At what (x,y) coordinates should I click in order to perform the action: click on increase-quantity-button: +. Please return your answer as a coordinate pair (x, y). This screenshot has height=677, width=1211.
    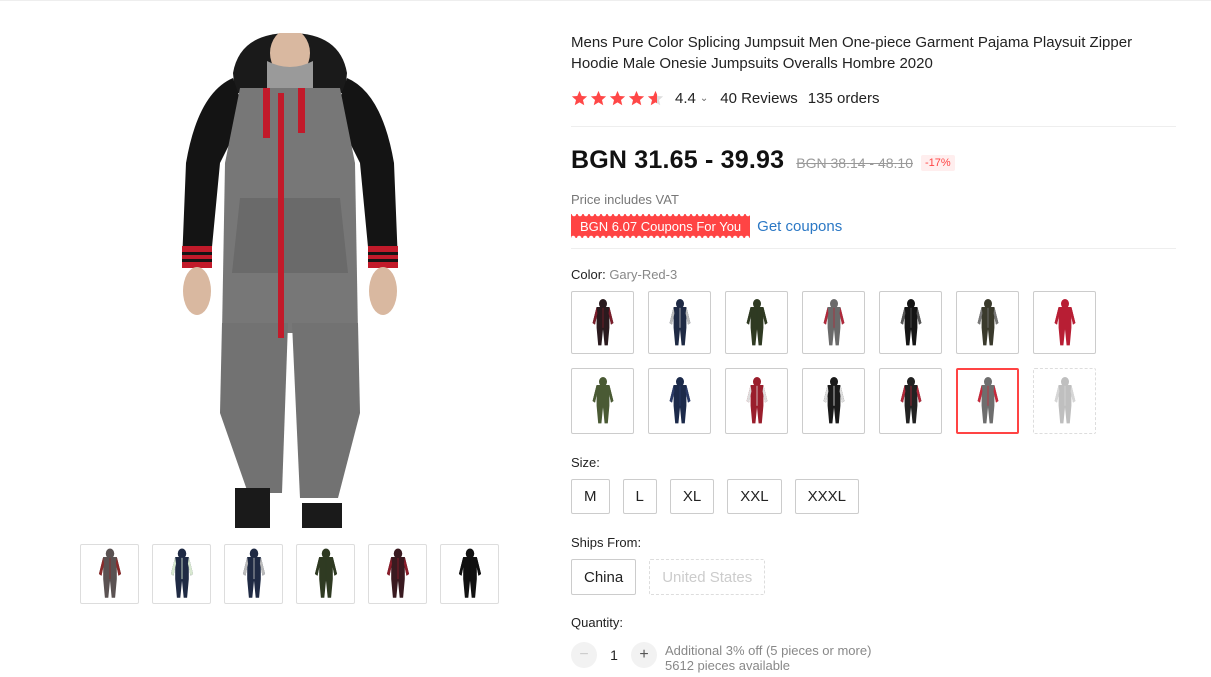
    Looking at the image, I should click on (644, 655).